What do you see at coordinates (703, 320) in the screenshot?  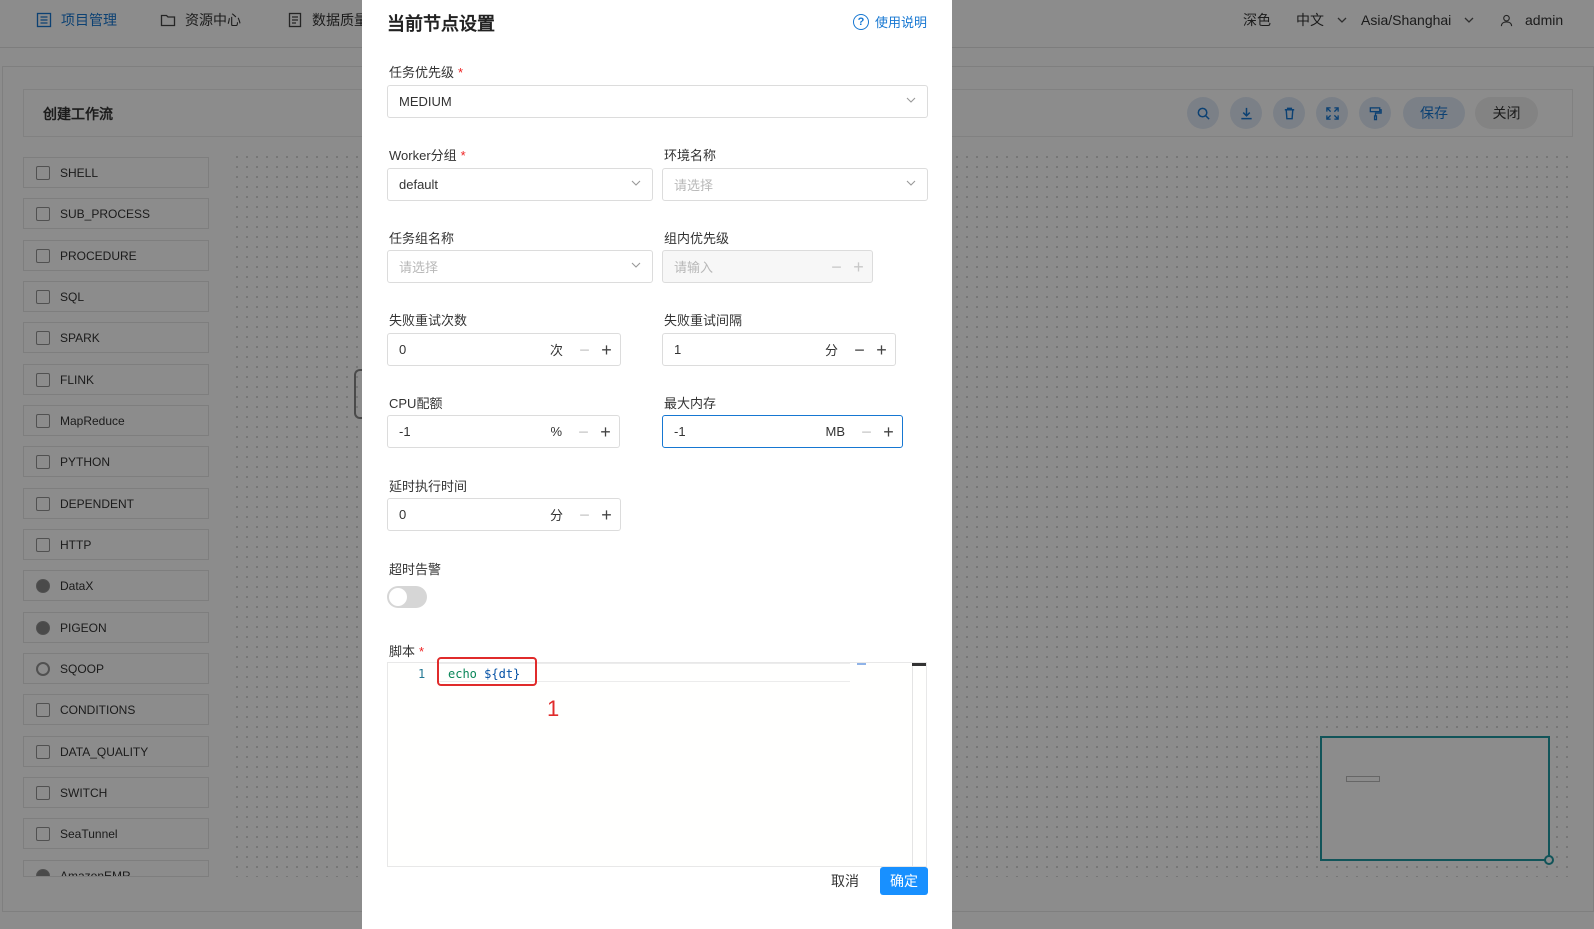 I see `retry-interval-label: 失败重试间隔` at bounding box center [703, 320].